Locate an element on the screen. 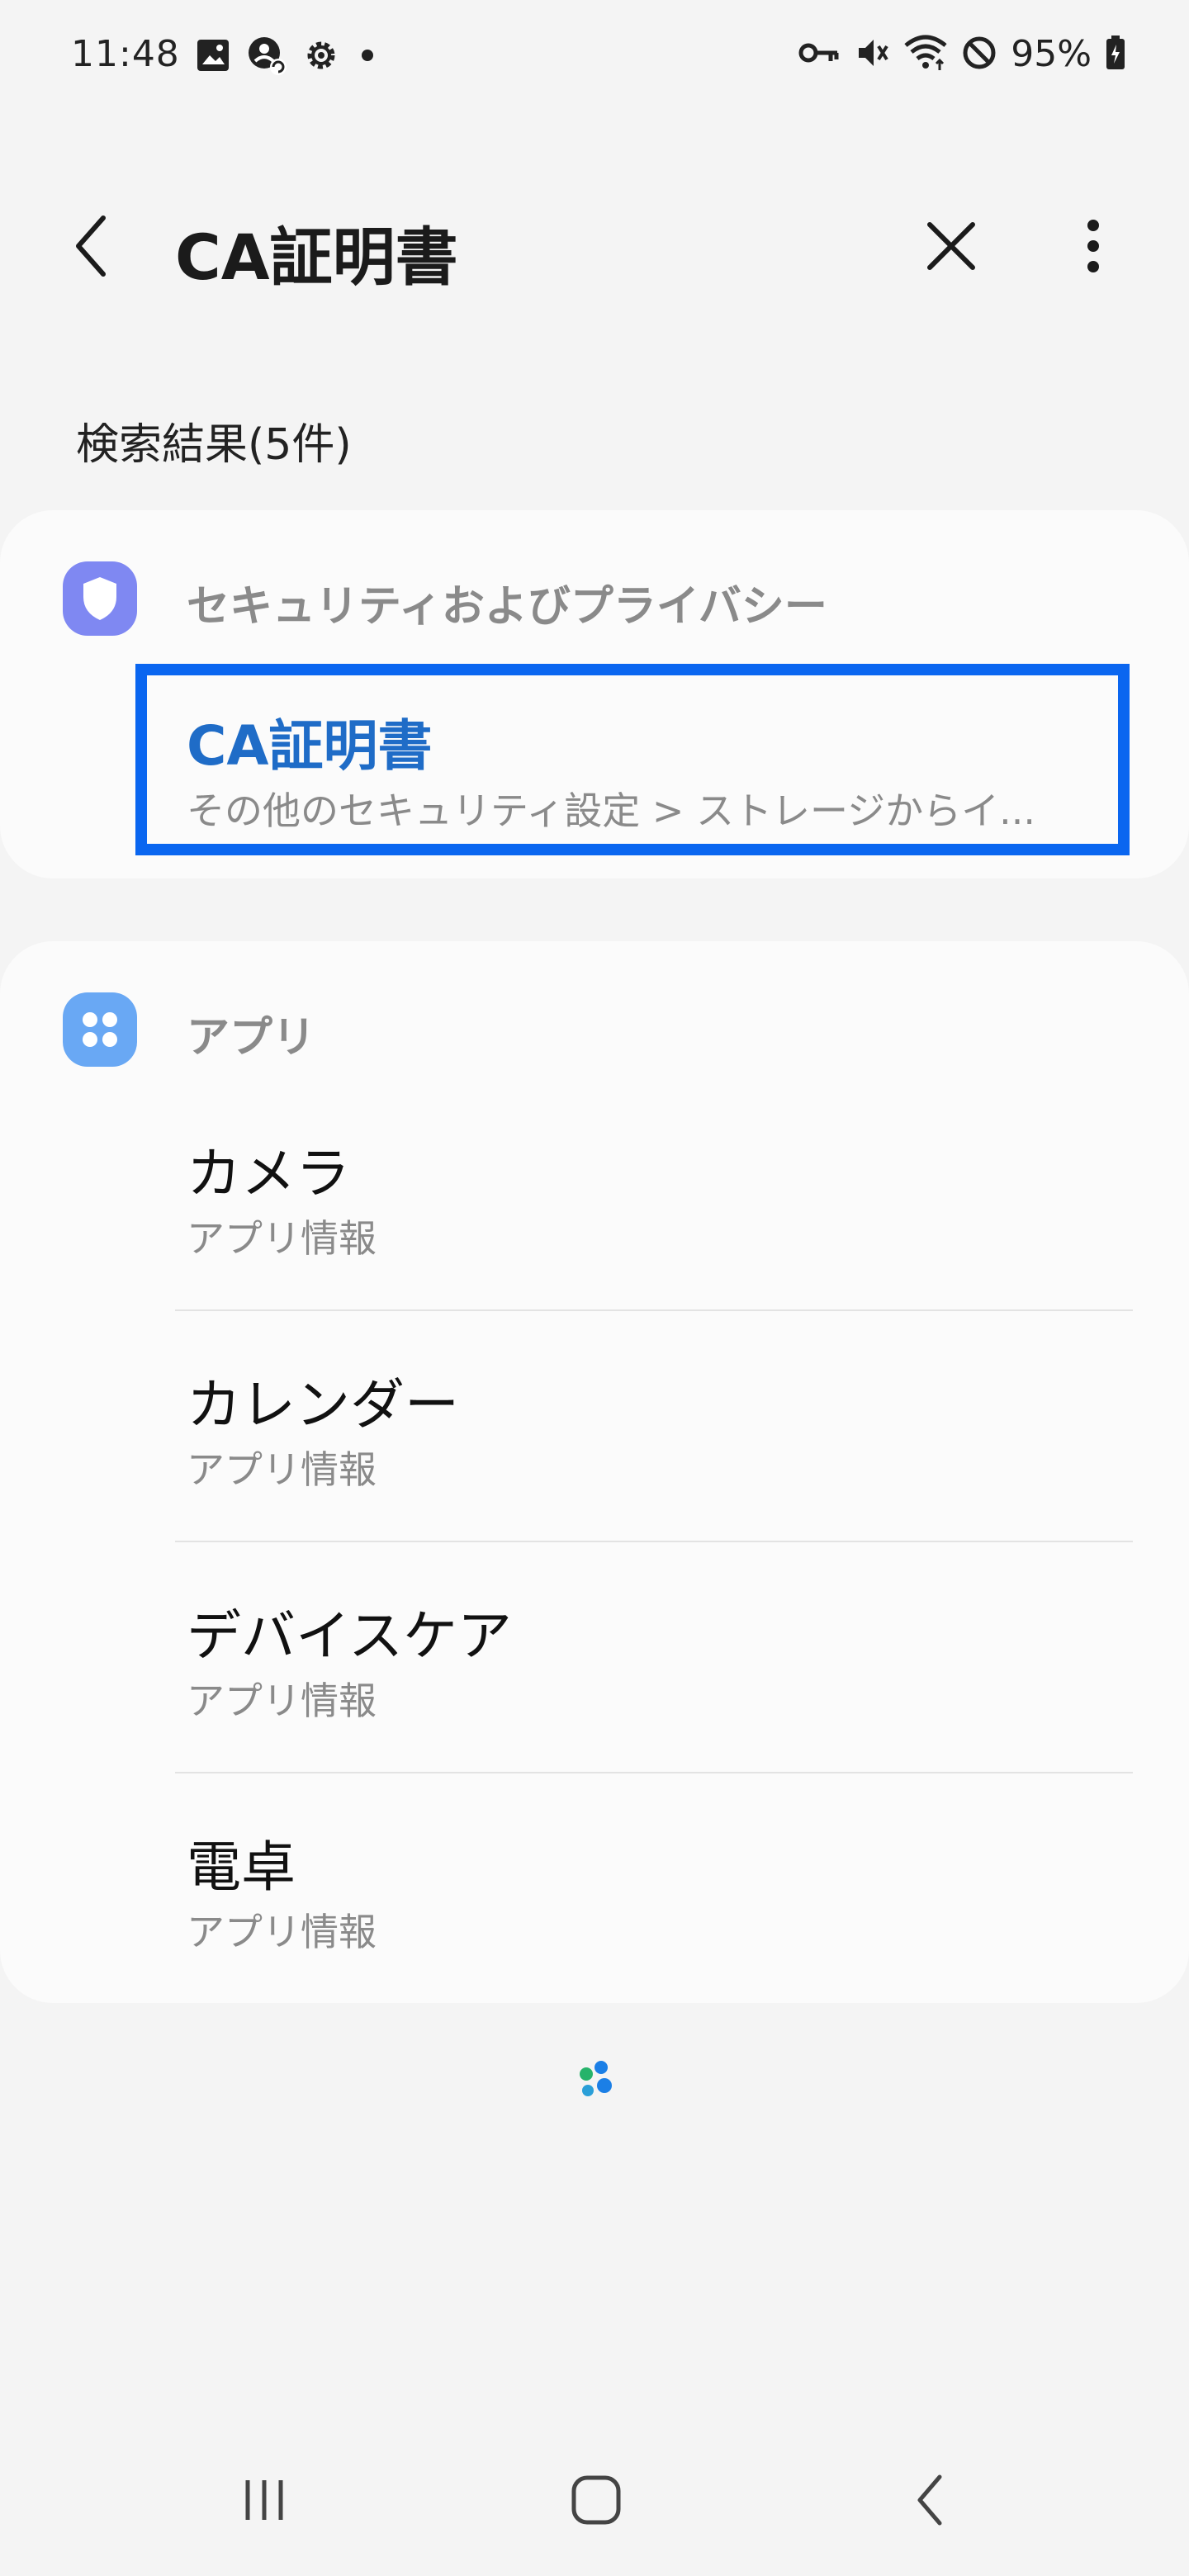  nav-back-button is located at coordinates (929, 2501).